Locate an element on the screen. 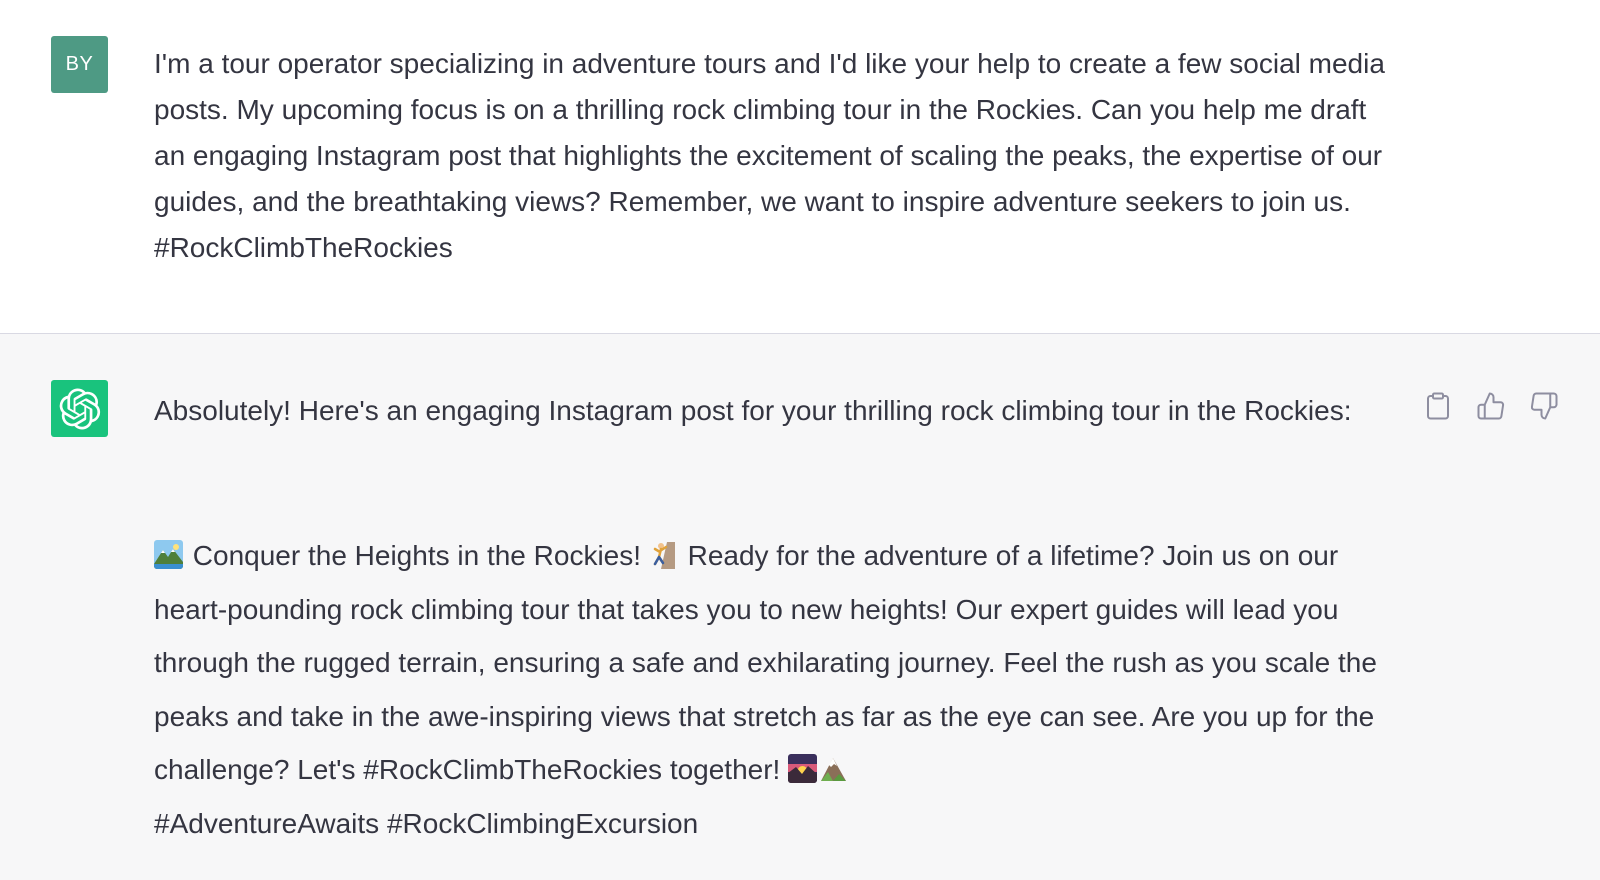 This screenshot has height=880, width=1600. copy-button is located at coordinates (1438, 406).